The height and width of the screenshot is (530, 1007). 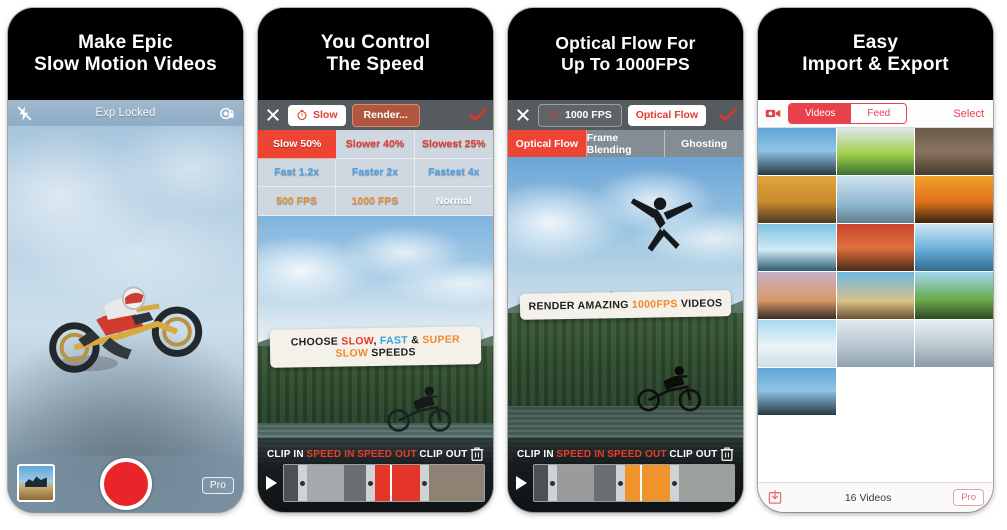 I want to click on library-bottom-bar: 16 Videos Pro, so click(x=875, y=497).